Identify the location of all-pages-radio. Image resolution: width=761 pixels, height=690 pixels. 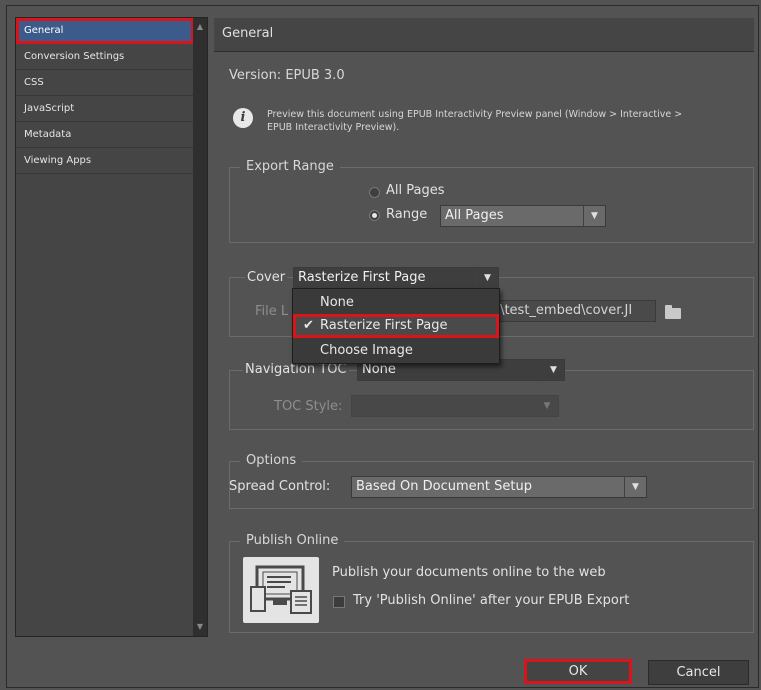
(374, 192).